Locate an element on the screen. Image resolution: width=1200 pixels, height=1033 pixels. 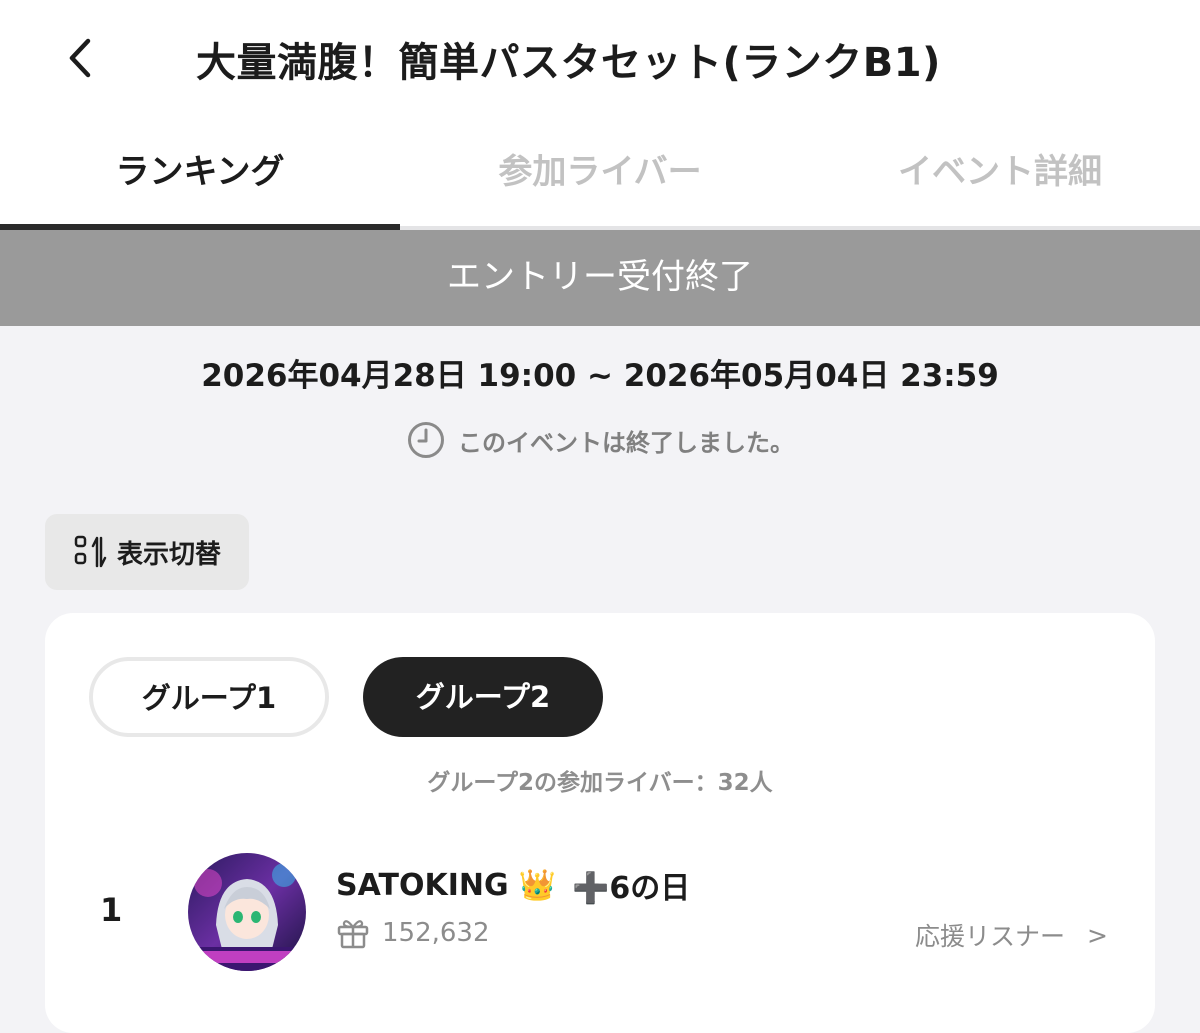
avatar is located at coordinates (247, 912).